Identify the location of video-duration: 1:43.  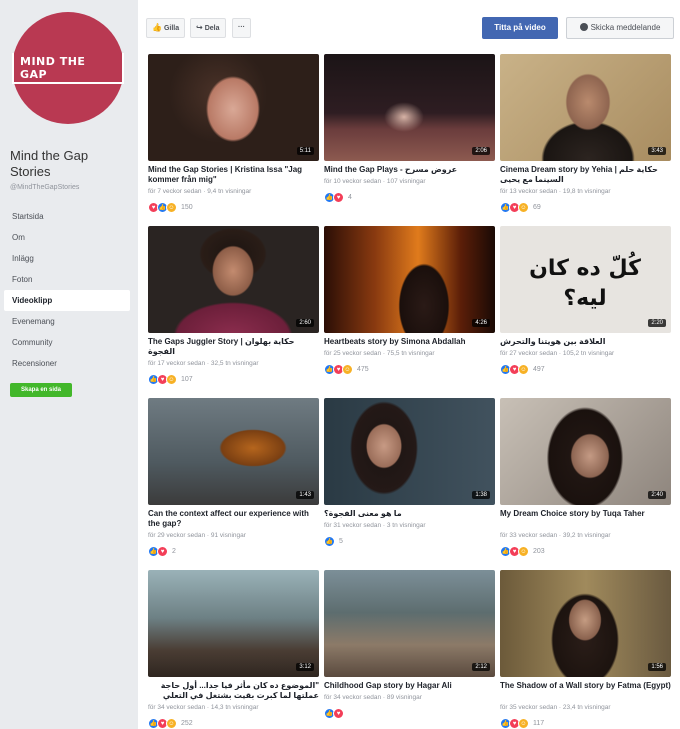
(305, 495).